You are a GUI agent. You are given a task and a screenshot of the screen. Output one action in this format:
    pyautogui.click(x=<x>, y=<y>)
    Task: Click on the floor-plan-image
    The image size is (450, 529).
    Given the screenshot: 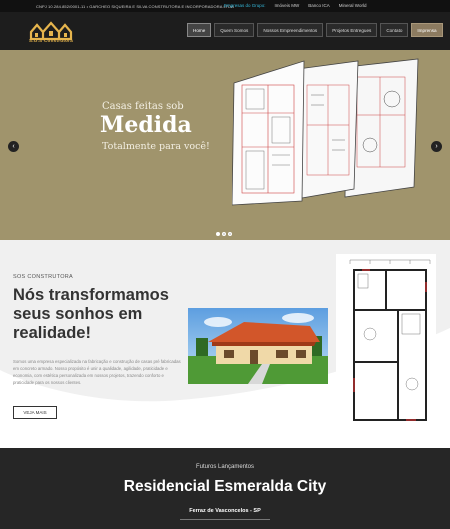 What is the action you would take?
    pyautogui.click(x=386, y=343)
    